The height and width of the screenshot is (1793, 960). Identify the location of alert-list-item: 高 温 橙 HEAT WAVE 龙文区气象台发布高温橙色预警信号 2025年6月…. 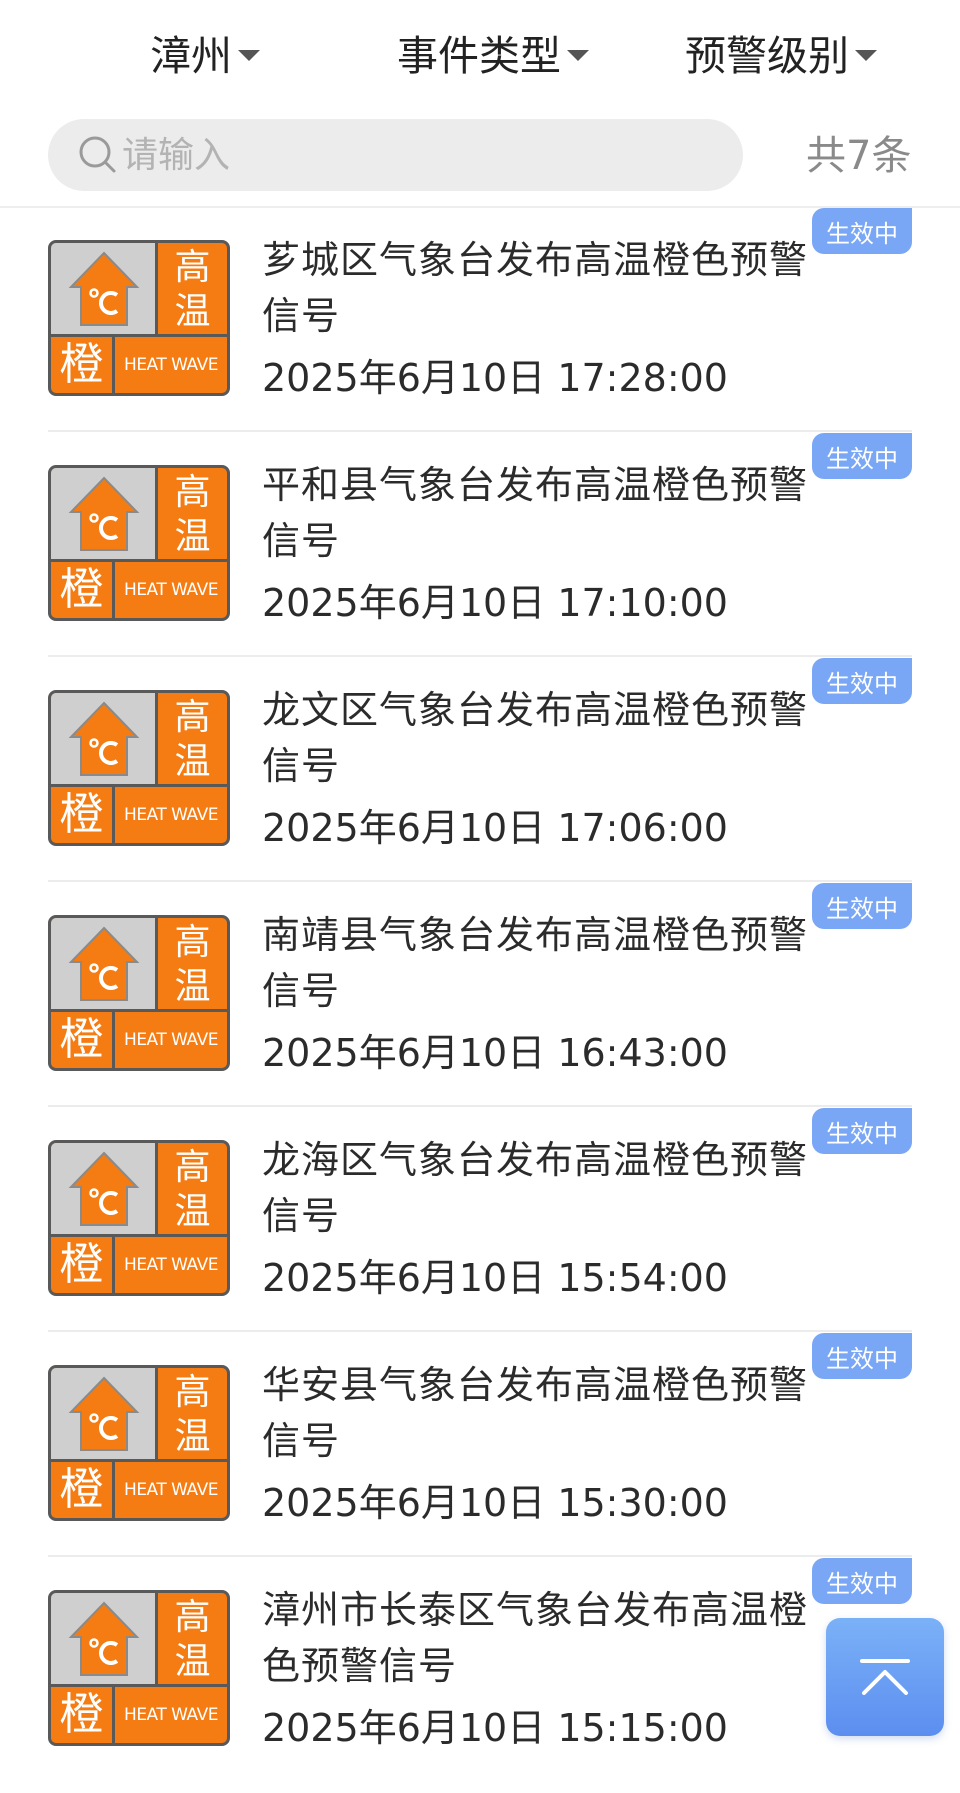
(480, 770).